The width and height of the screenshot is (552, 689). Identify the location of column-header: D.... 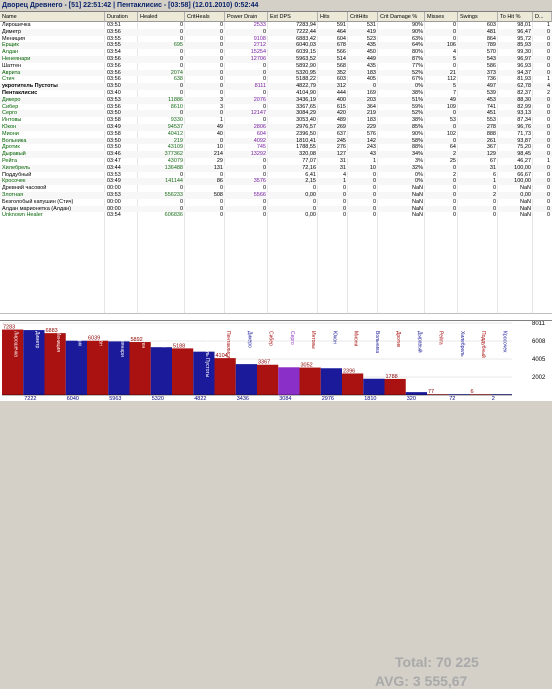
(542, 17).